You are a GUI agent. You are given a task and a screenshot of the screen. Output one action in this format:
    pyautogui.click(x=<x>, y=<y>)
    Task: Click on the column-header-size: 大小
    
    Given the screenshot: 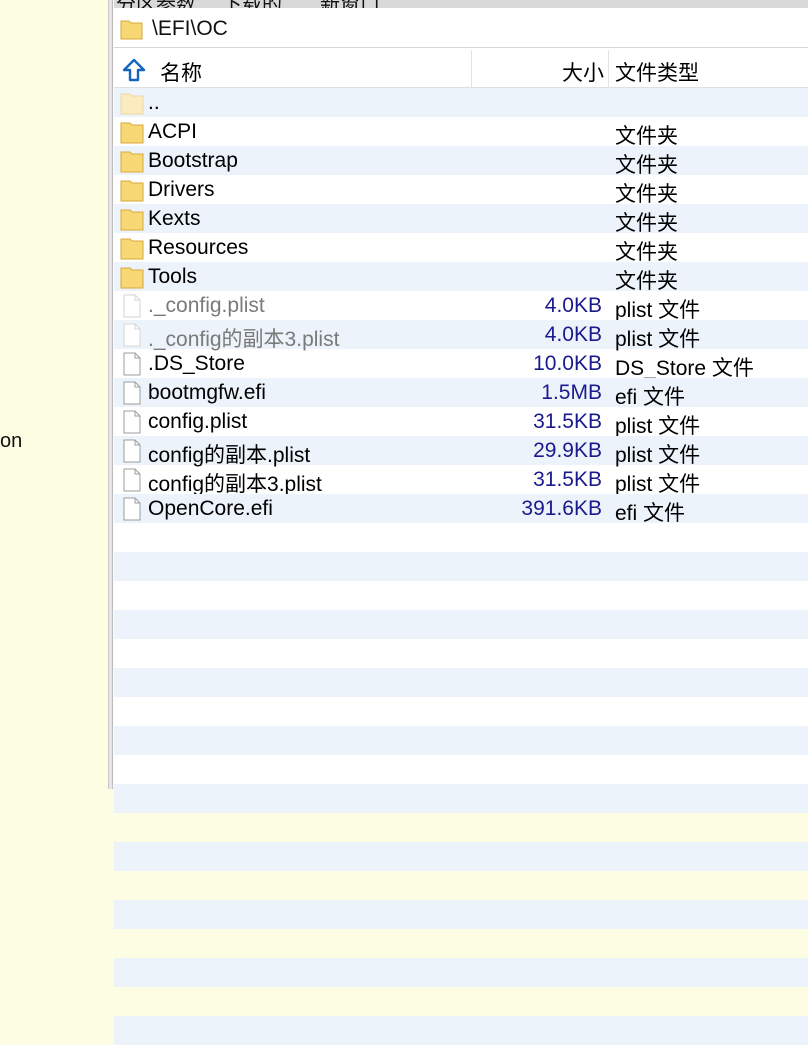 What is the action you would take?
    pyautogui.click(x=583, y=72)
    